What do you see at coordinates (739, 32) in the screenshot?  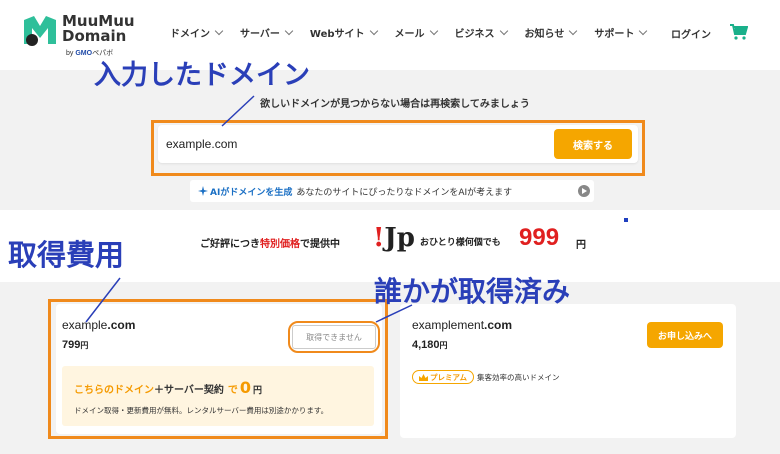 I see `cart-icon` at bounding box center [739, 32].